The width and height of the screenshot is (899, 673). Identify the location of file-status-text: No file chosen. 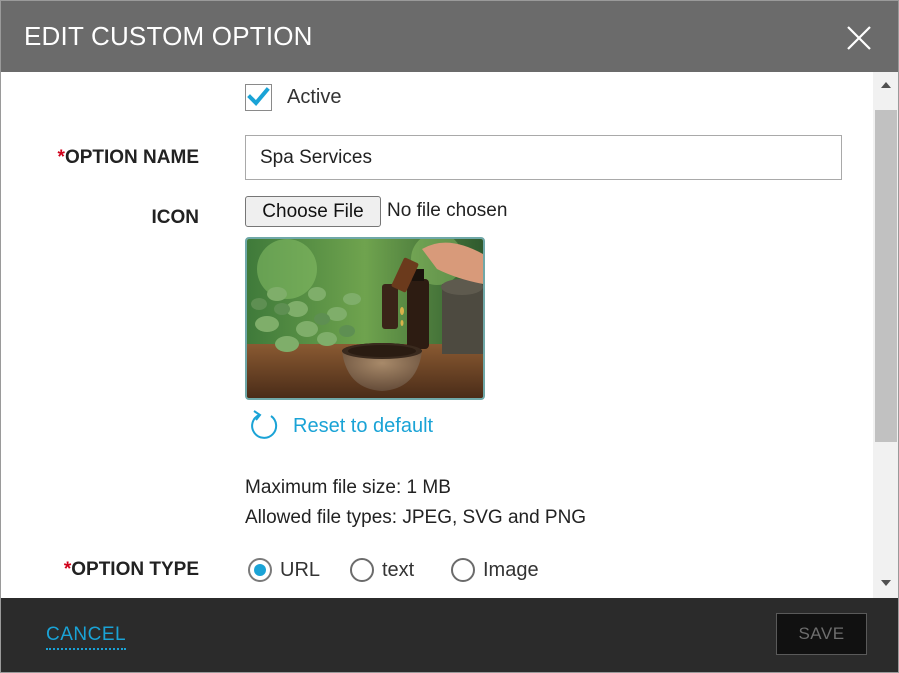
(447, 210).